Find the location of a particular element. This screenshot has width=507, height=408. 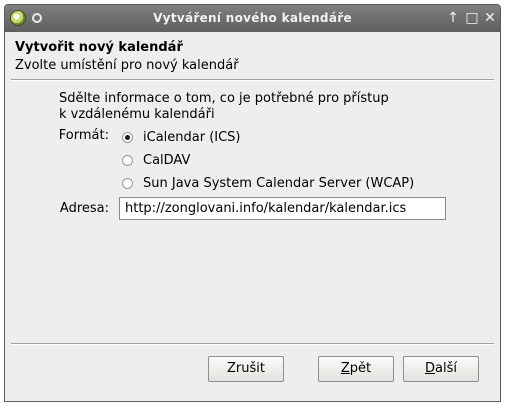

back-mnemonic: Z is located at coordinates (345, 368).